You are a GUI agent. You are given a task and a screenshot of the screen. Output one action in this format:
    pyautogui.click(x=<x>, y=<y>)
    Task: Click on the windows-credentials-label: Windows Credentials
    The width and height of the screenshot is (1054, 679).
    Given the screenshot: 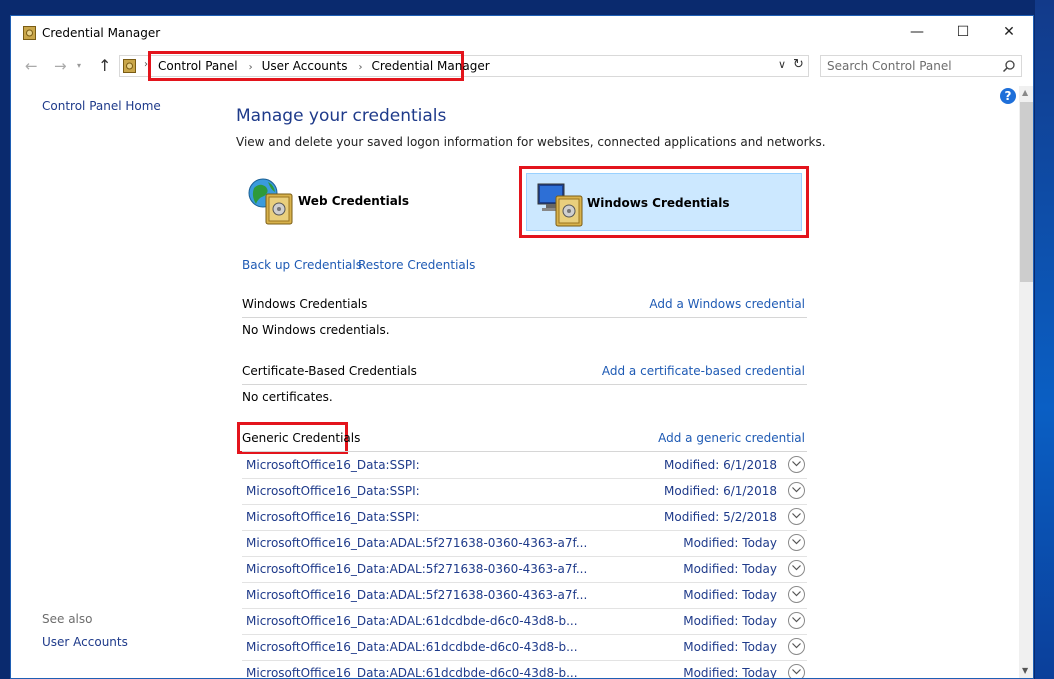 What is the action you would take?
    pyautogui.click(x=658, y=203)
    